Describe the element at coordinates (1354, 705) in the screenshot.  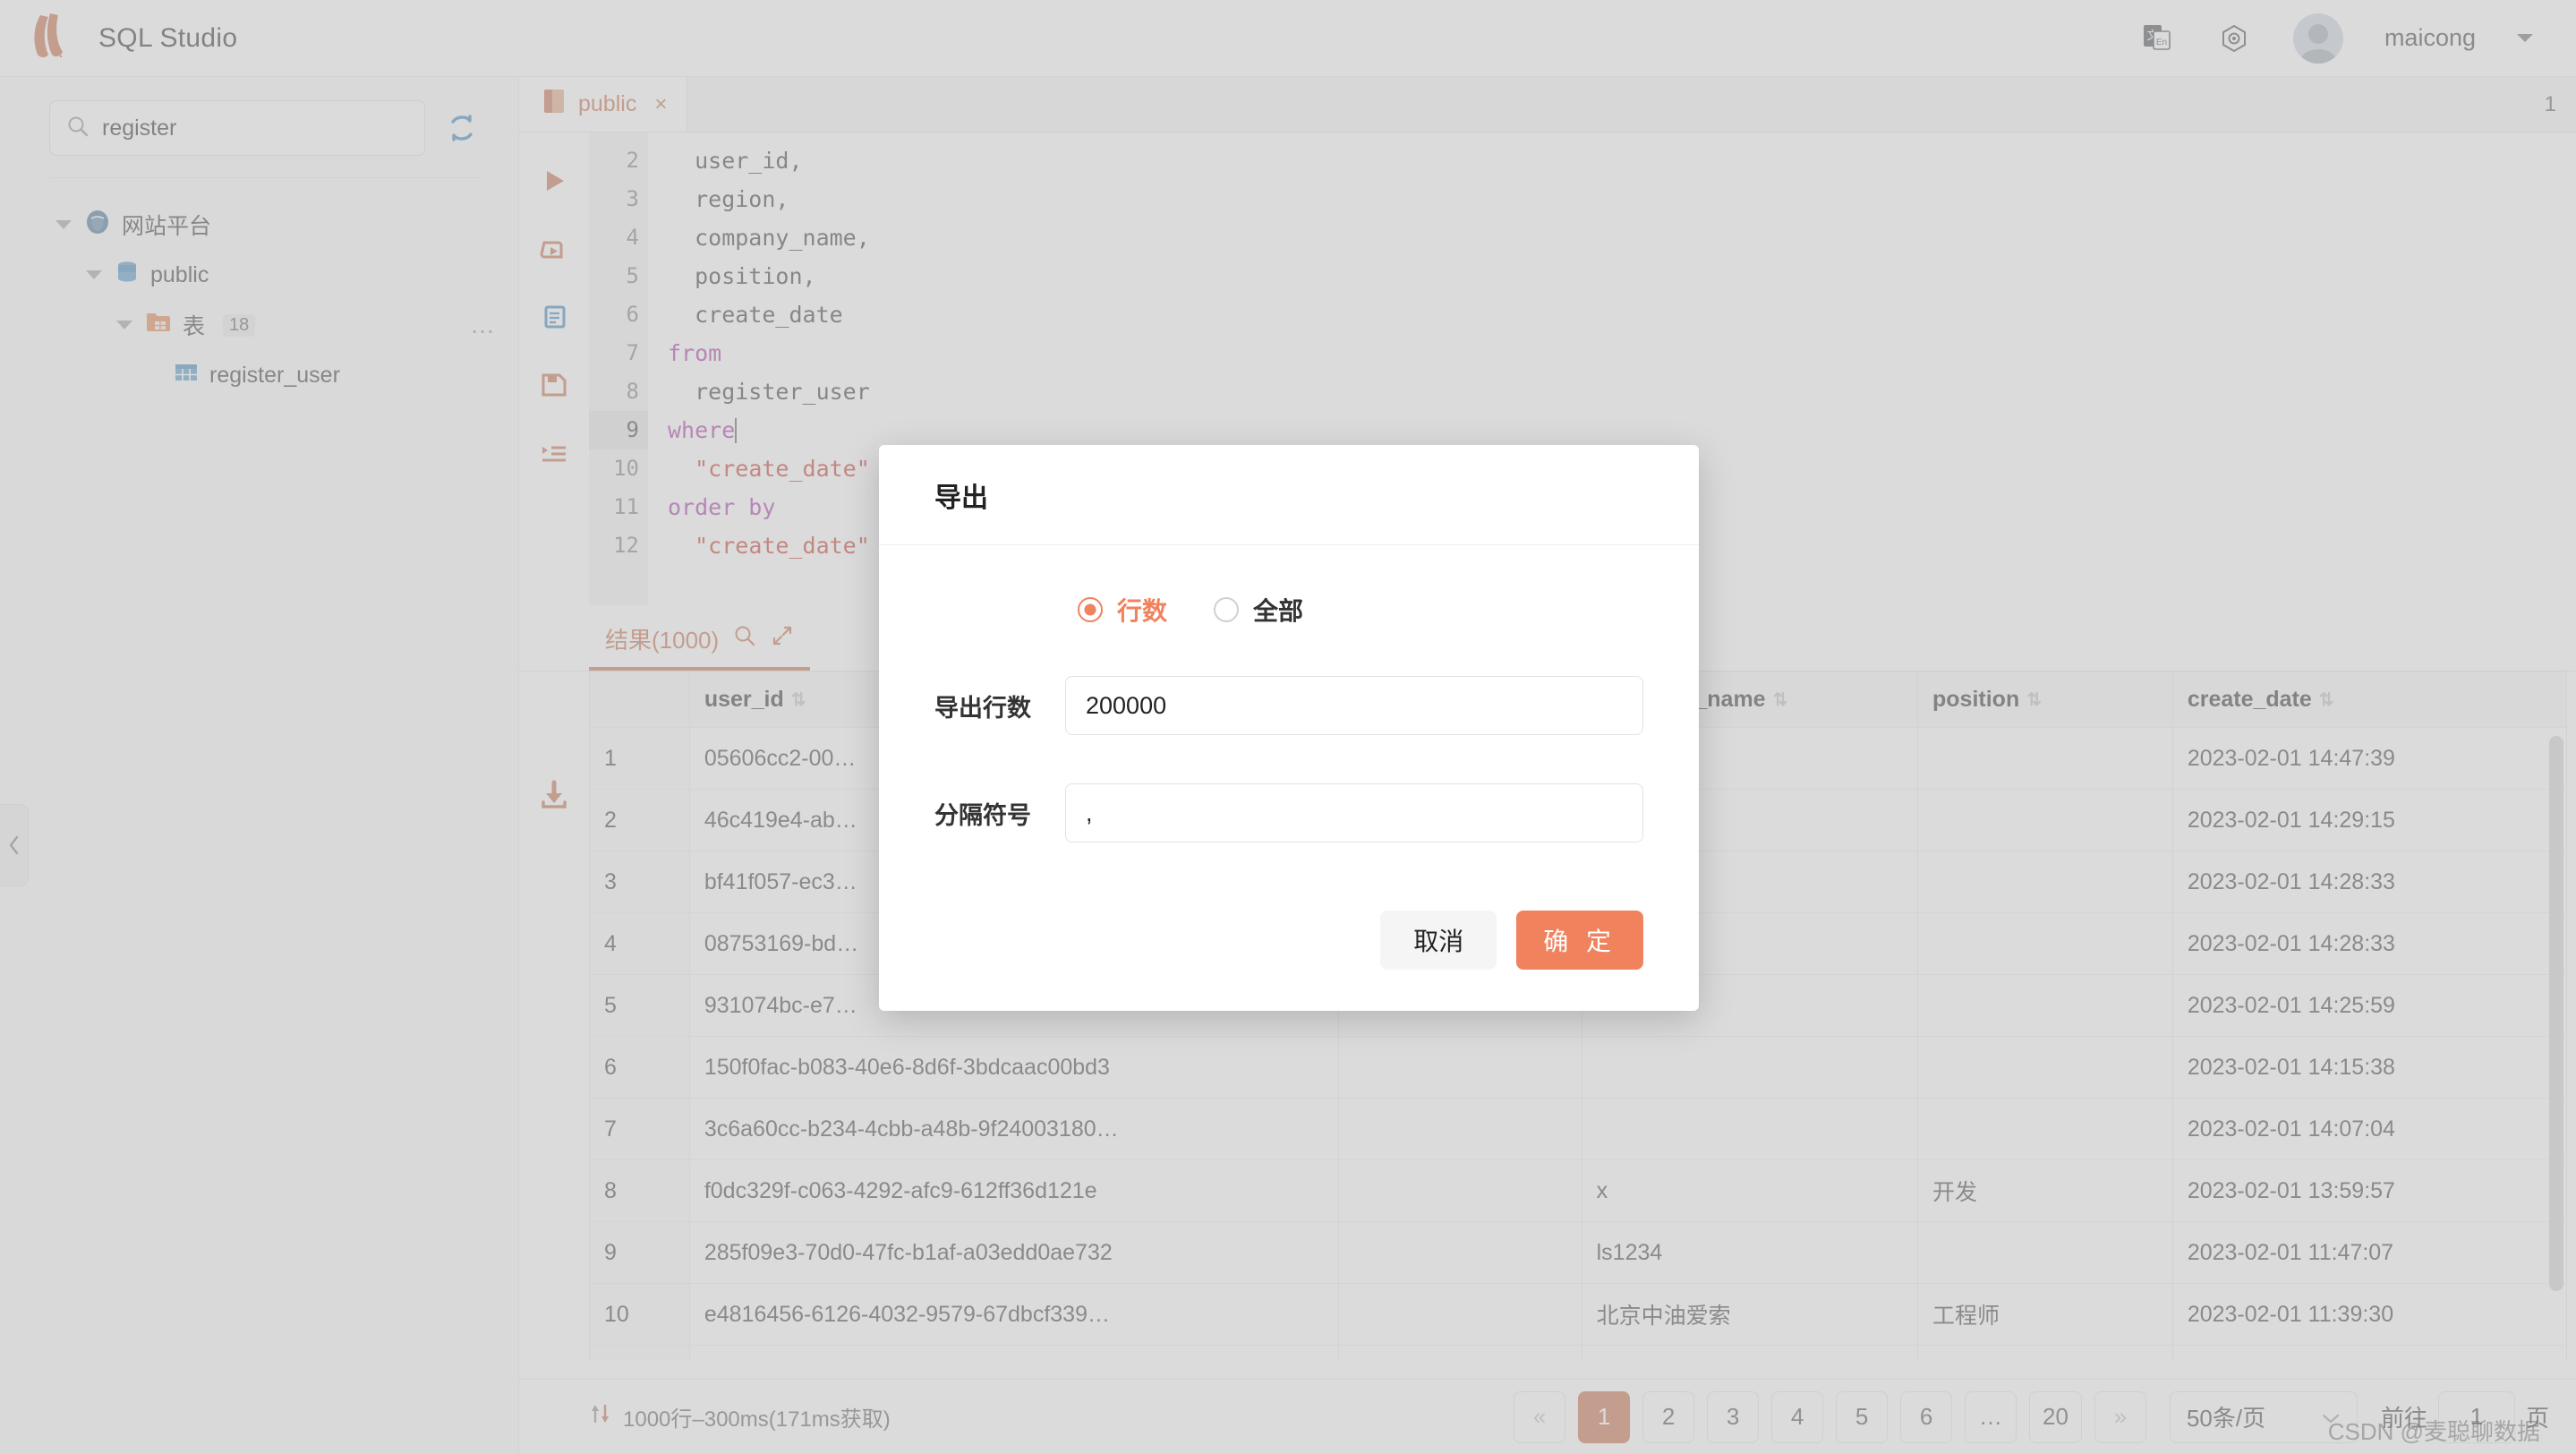
I see `export-rows-input` at that location.